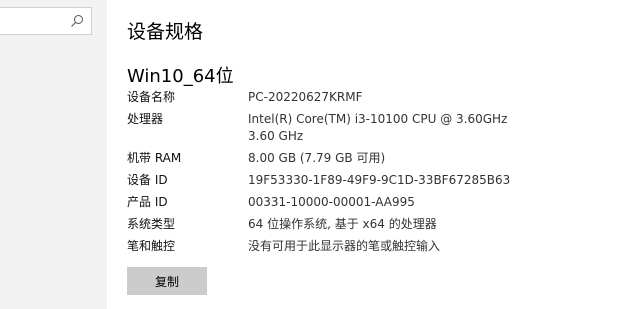 The image size is (620, 309). Describe the element at coordinates (167, 281) in the screenshot. I see `copy-button: 复制` at that location.